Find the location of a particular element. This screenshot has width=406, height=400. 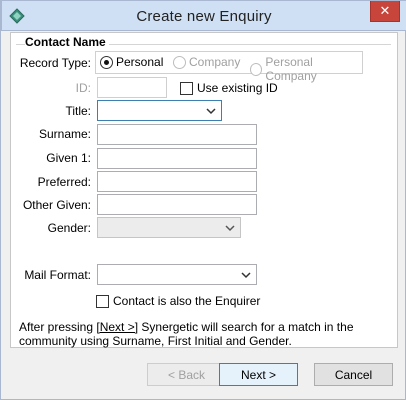

info-next-reference: [Next >] is located at coordinates (117, 327).